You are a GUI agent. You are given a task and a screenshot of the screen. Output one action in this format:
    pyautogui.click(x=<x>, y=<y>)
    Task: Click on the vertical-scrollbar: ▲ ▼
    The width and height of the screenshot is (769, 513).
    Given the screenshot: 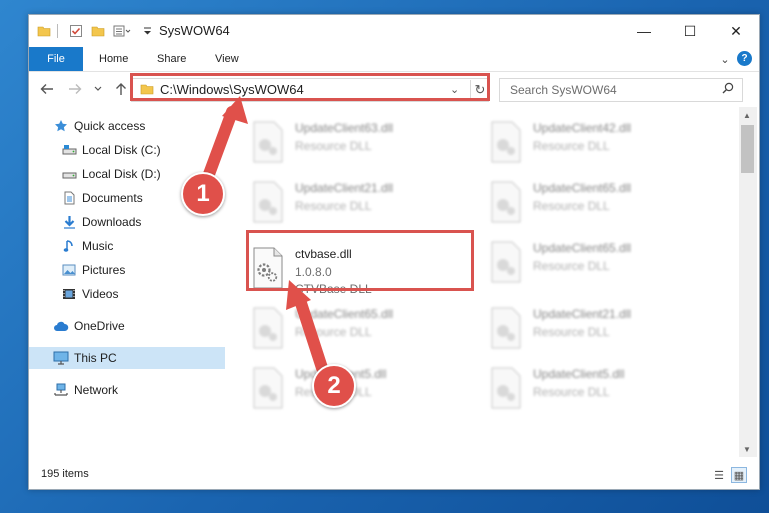 What is the action you would take?
    pyautogui.click(x=748, y=282)
    